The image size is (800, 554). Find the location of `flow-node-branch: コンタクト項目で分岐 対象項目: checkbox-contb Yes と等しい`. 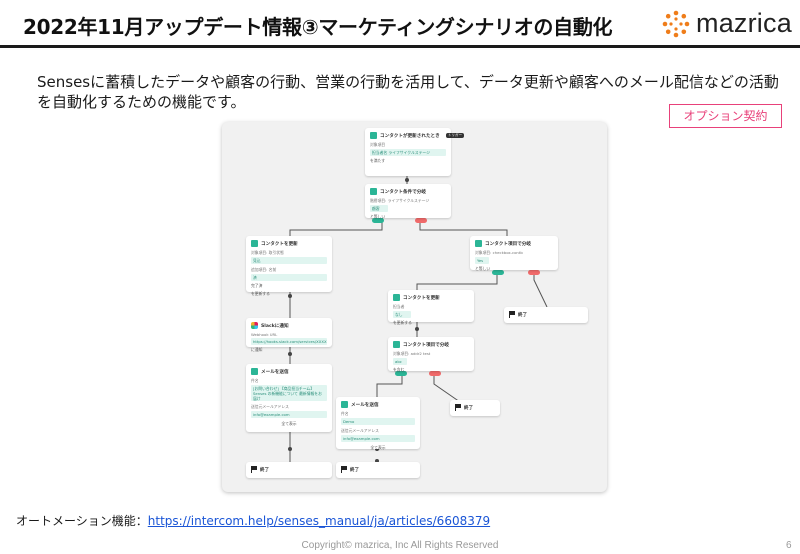

flow-node-branch: コンタクト項目で分岐 対象項目: checkbox-contb Yes と等しい is located at coordinates (514, 253).